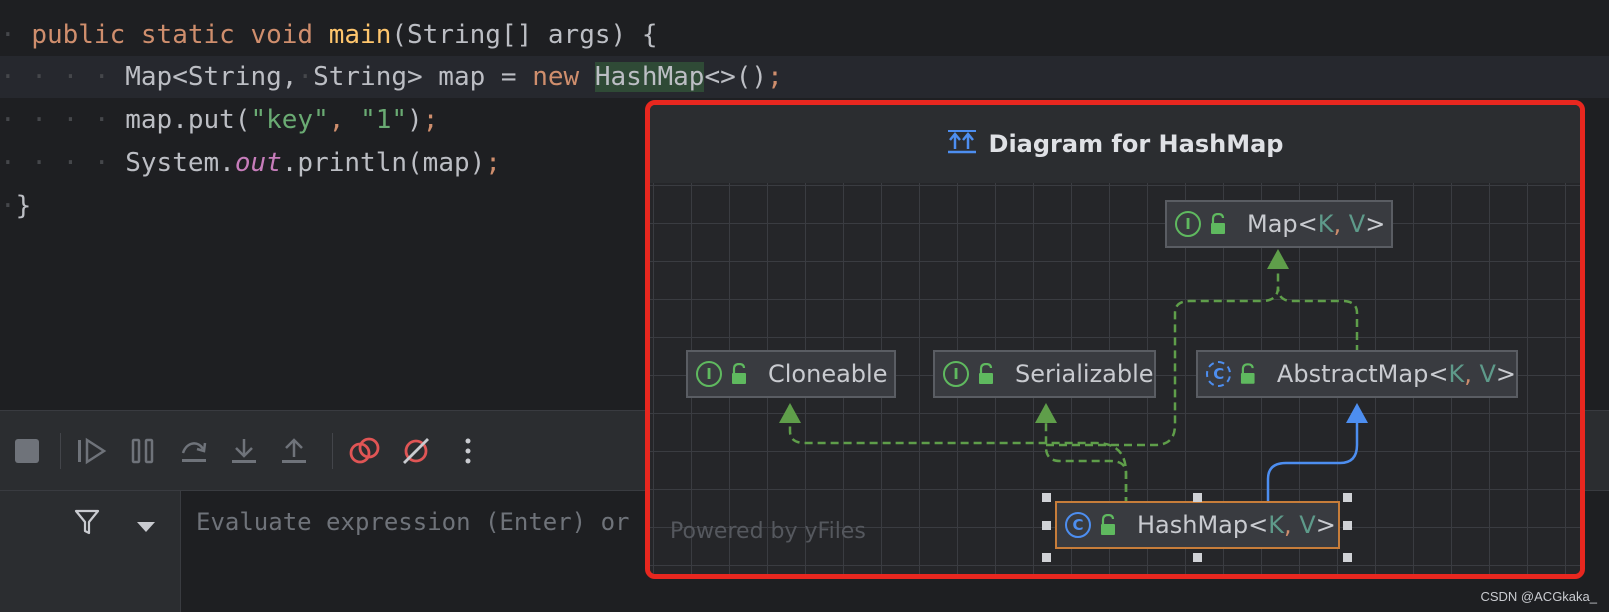 The height and width of the screenshot is (612, 1609). Describe the element at coordinates (1046, 413) in the screenshot. I see `arrowhead-serializable` at that location.